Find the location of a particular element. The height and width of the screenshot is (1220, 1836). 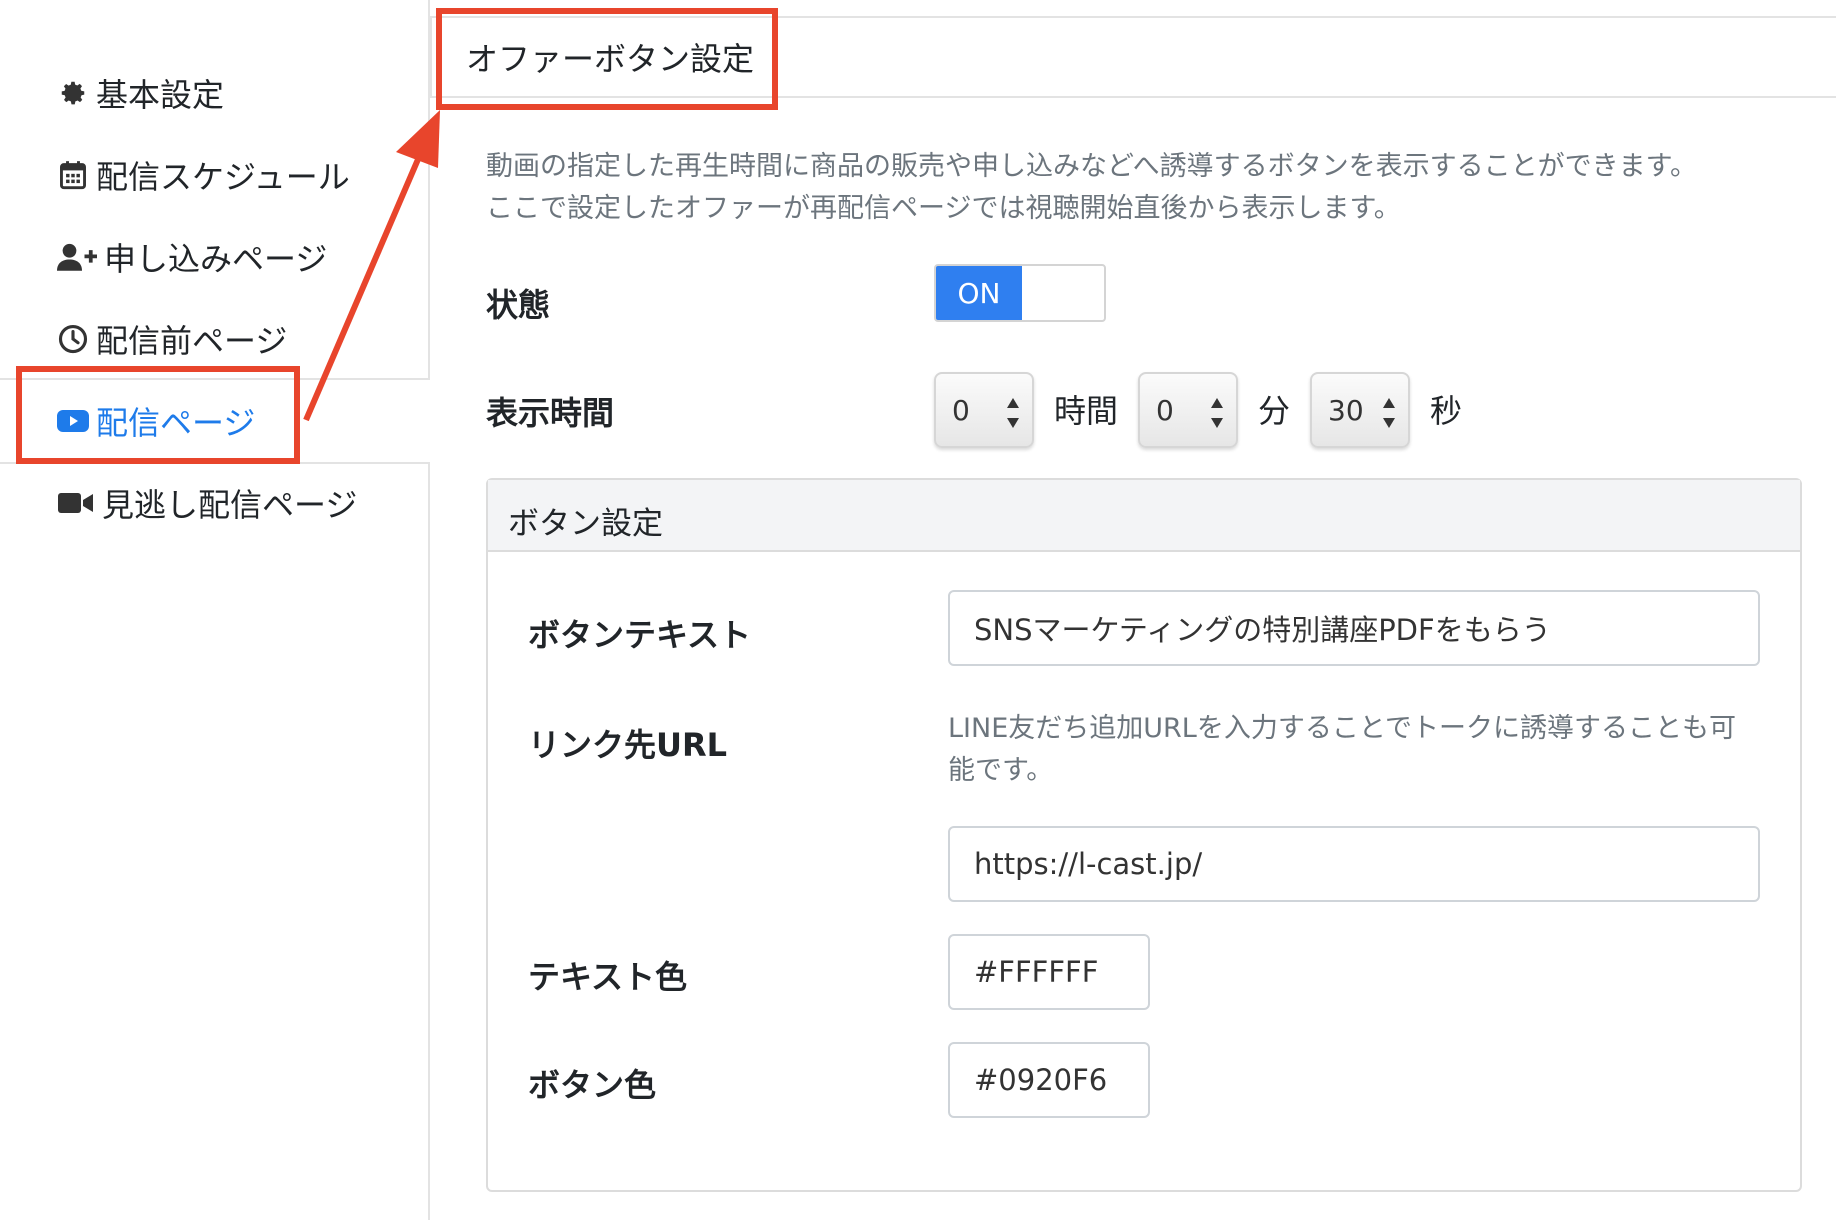

gear-icon is located at coordinates (73, 93).